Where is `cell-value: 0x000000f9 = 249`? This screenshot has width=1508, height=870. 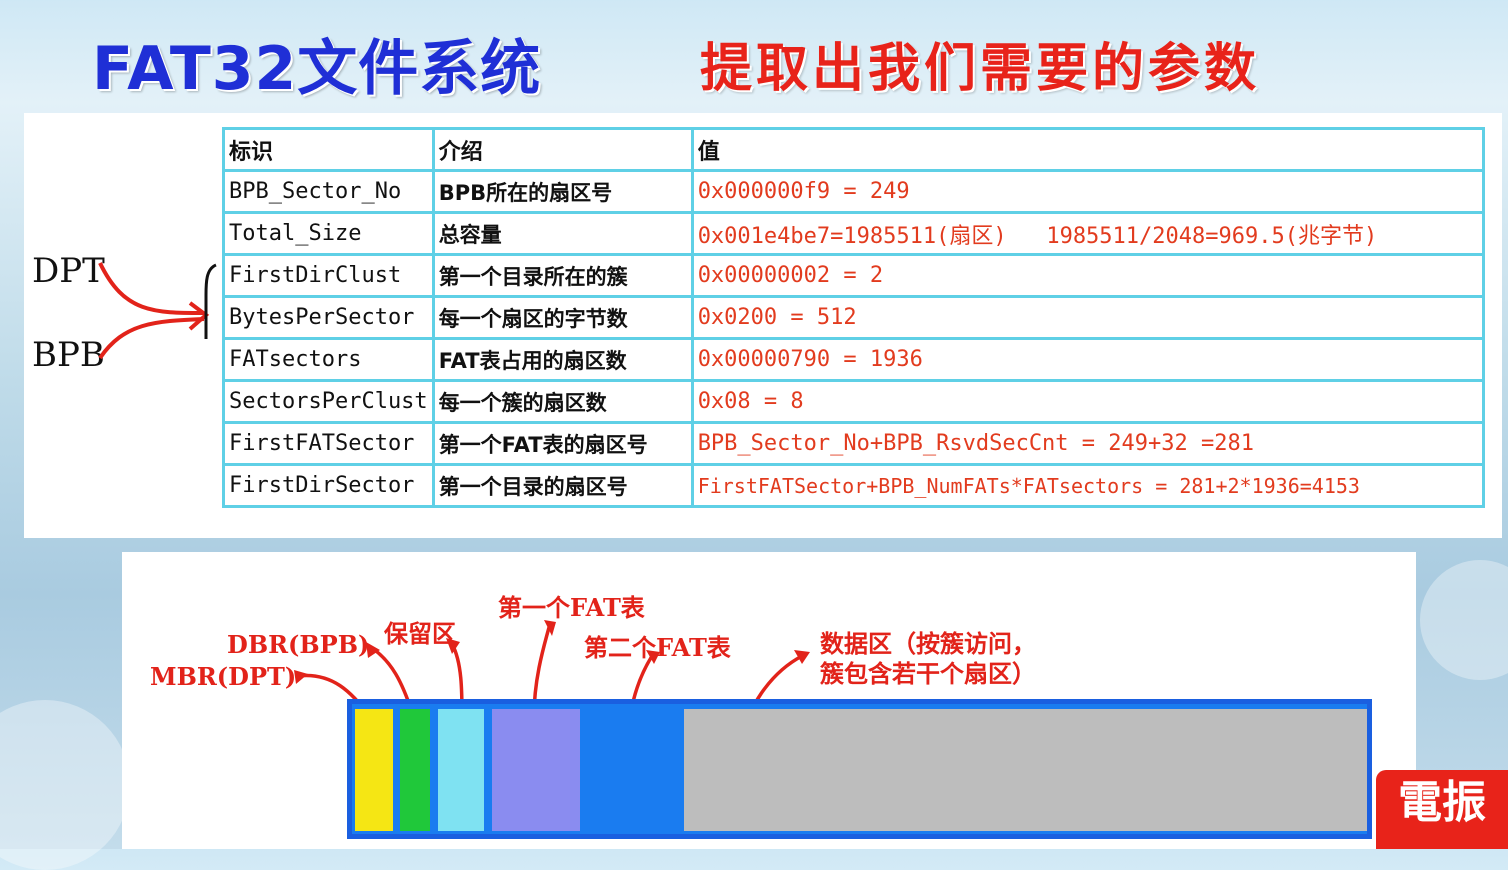
cell-value: 0x000000f9 = 249 is located at coordinates (1087, 191).